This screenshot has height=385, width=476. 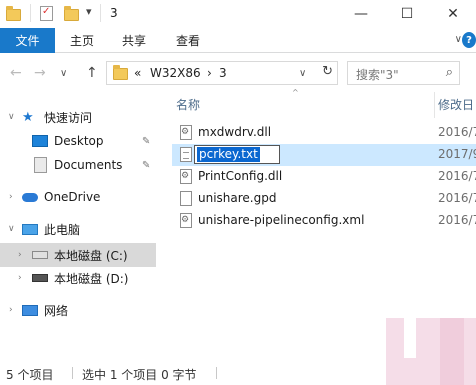 I want to click on address-dropdown-icon: ∨, so click(x=302, y=73).